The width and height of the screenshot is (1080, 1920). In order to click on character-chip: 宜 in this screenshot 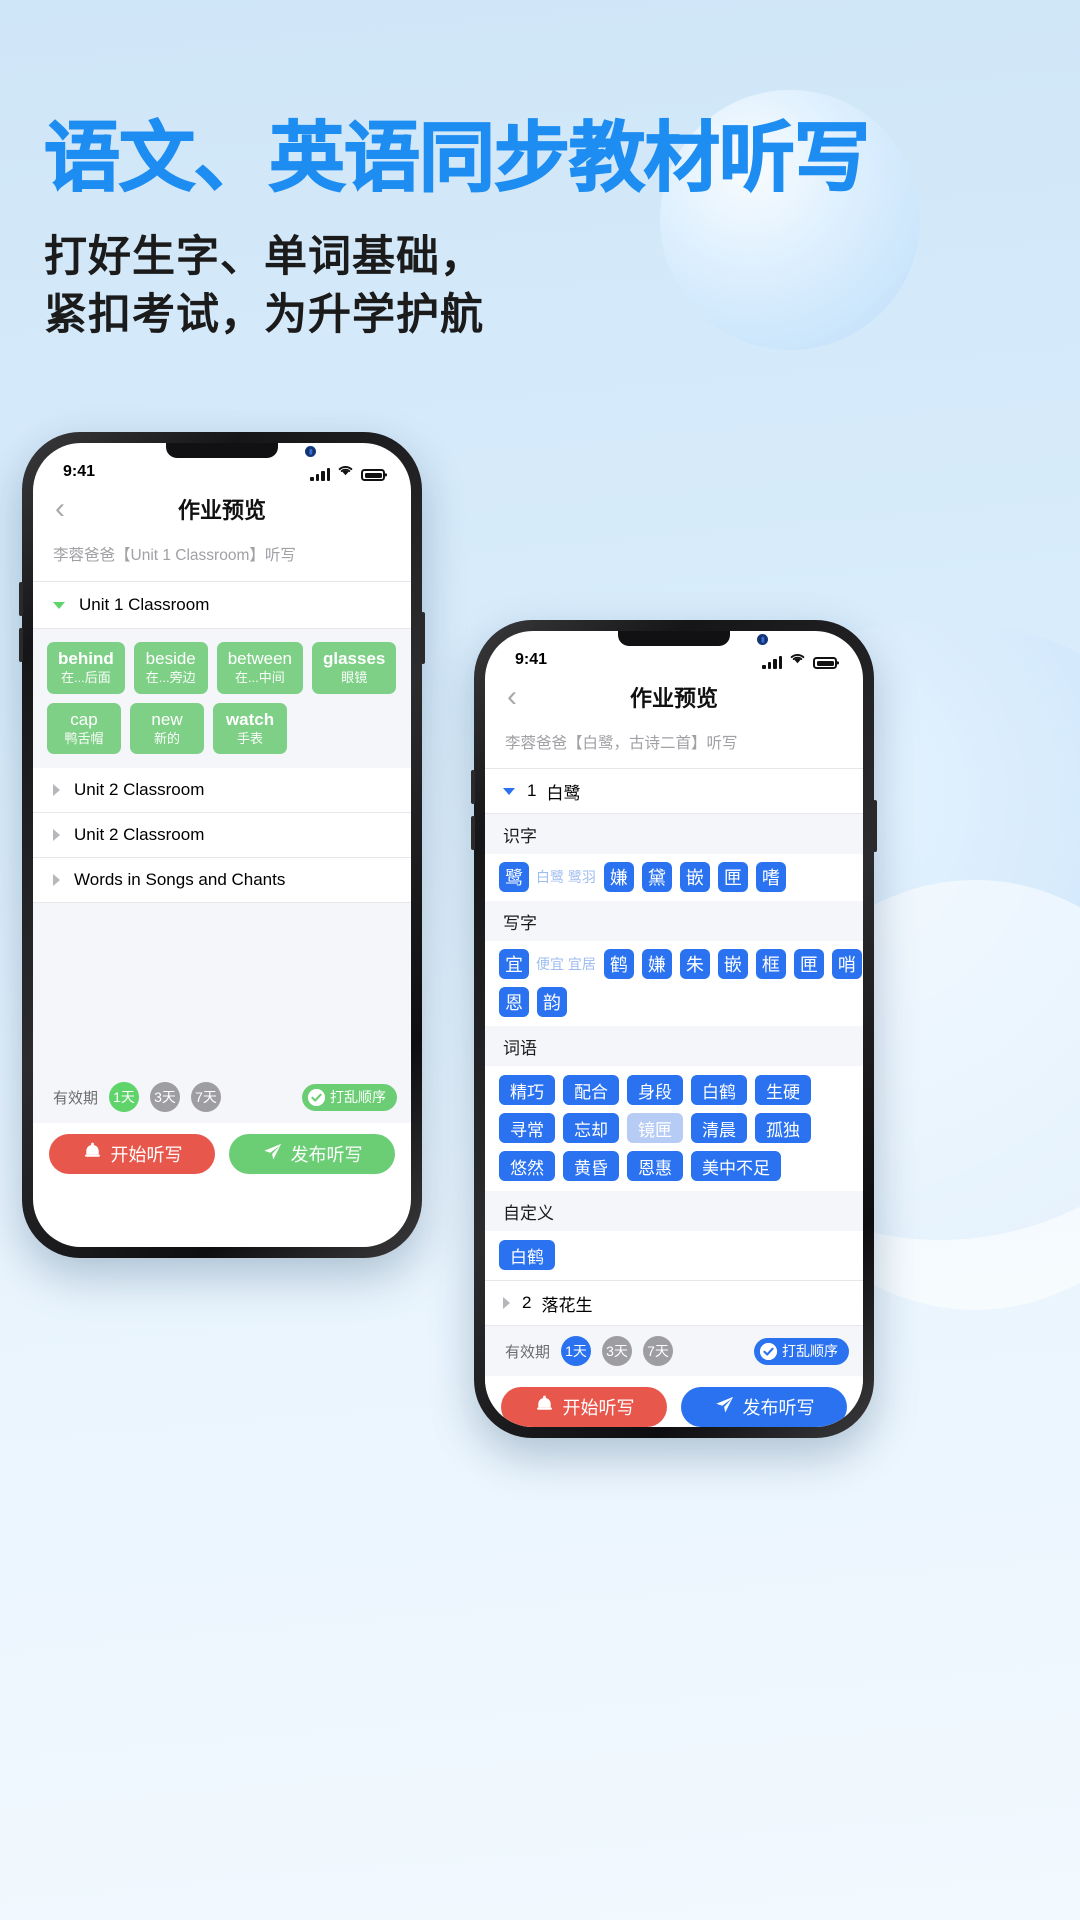, I will do `click(514, 964)`.